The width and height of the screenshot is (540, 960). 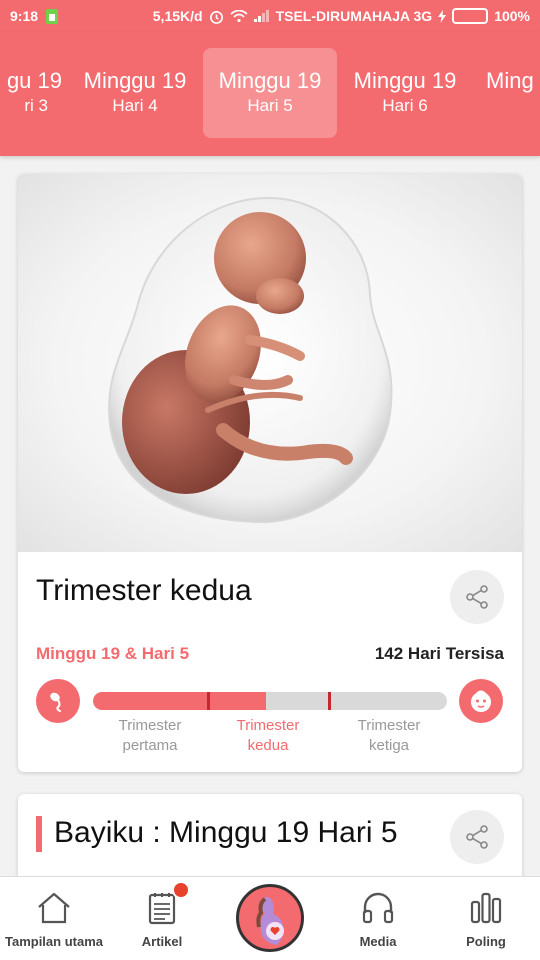 What do you see at coordinates (268, 745) in the screenshot?
I see `trimester-label-line: kedua` at bounding box center [268, 745].